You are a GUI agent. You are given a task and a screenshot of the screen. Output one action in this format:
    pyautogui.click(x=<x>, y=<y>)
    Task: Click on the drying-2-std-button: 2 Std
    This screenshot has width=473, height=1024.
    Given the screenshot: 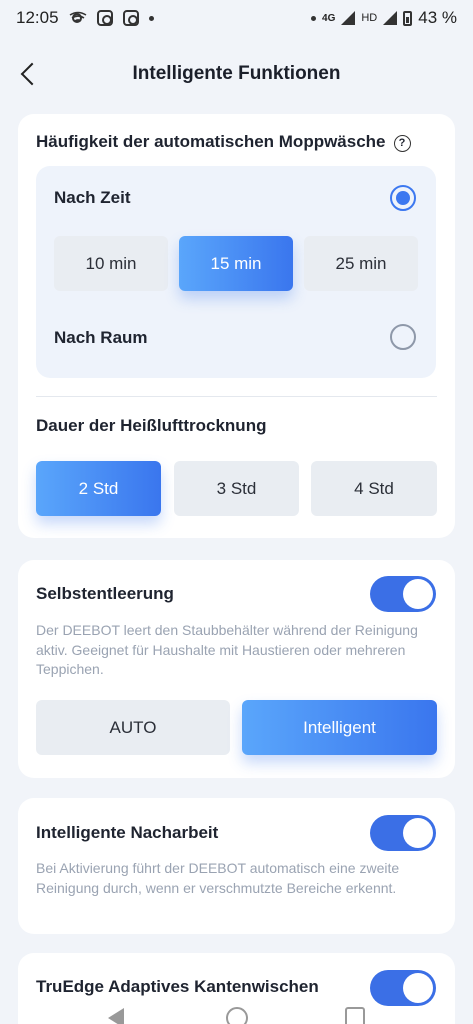 What is the action you would take?
    pyautogui.click(x=98, y=488)
    